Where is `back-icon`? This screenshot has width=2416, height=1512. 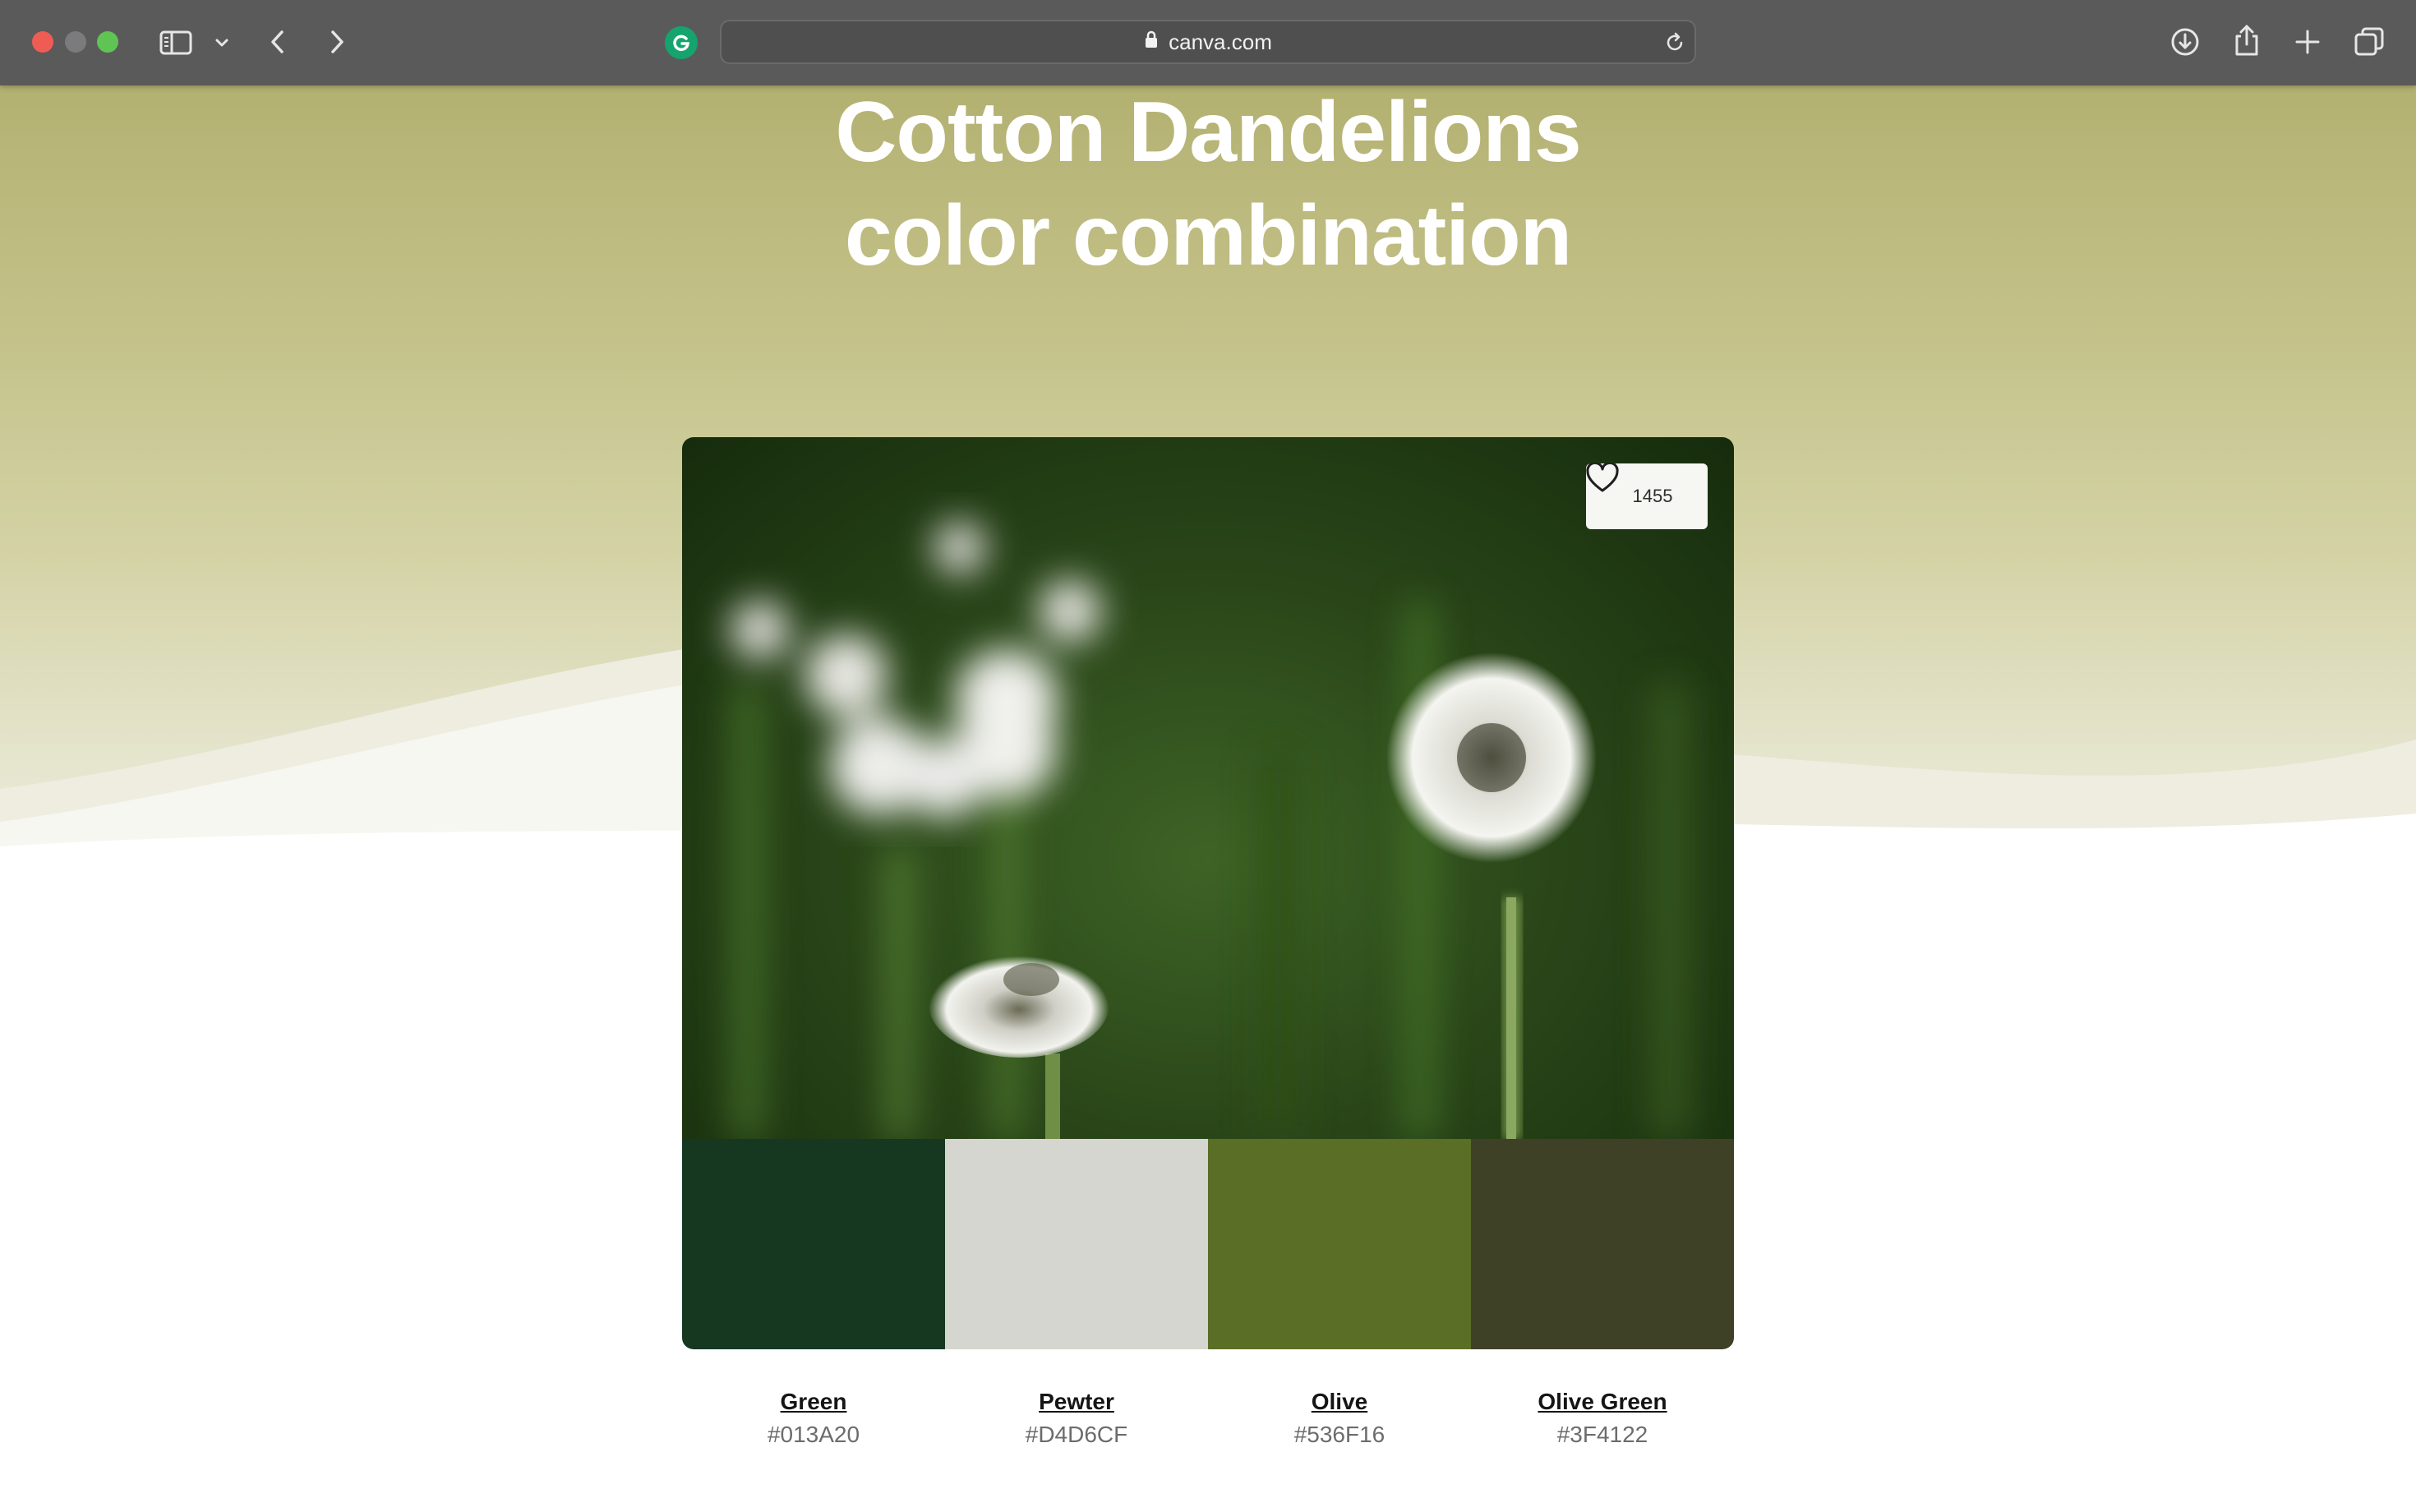 back-icon is located at coordinates (278, 42).